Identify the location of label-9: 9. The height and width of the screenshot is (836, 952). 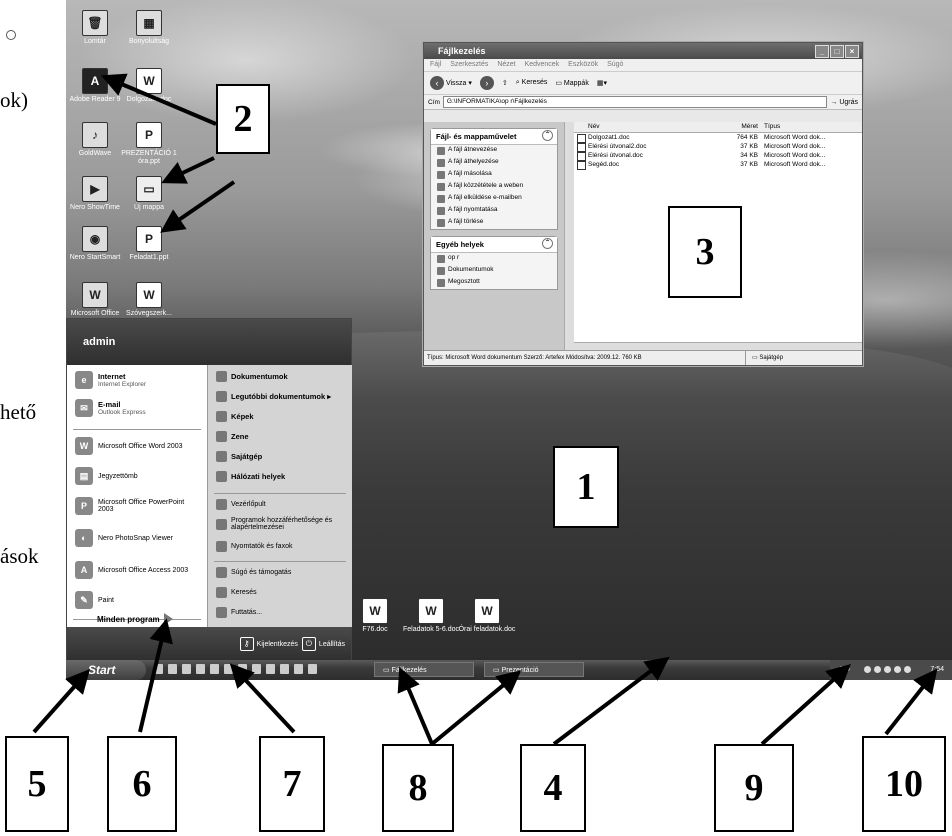
(754, 788).